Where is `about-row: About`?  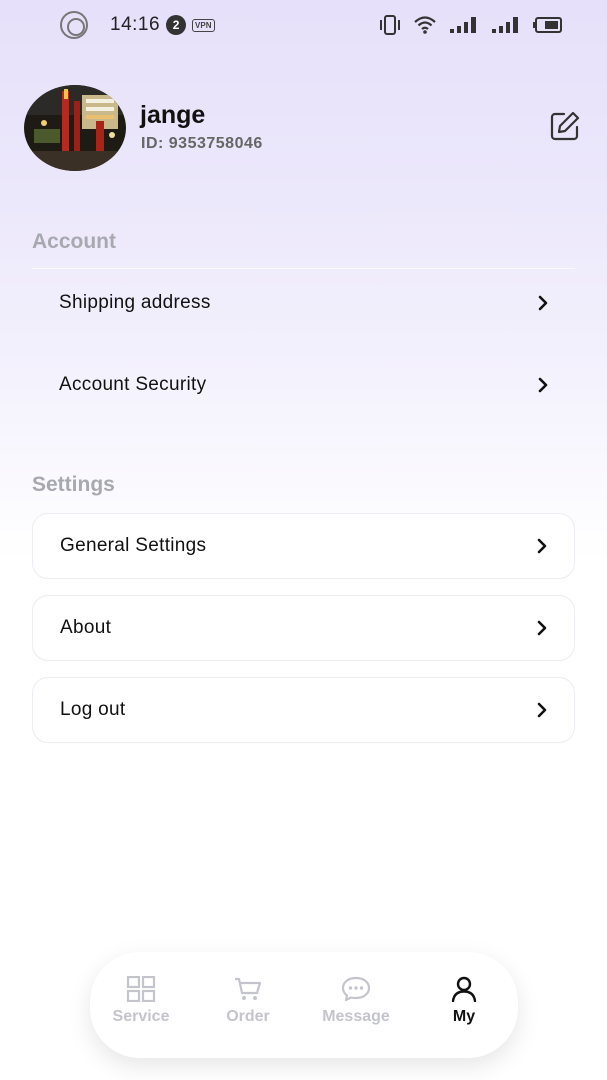 about-row: About is located at coordinates (303, 628).